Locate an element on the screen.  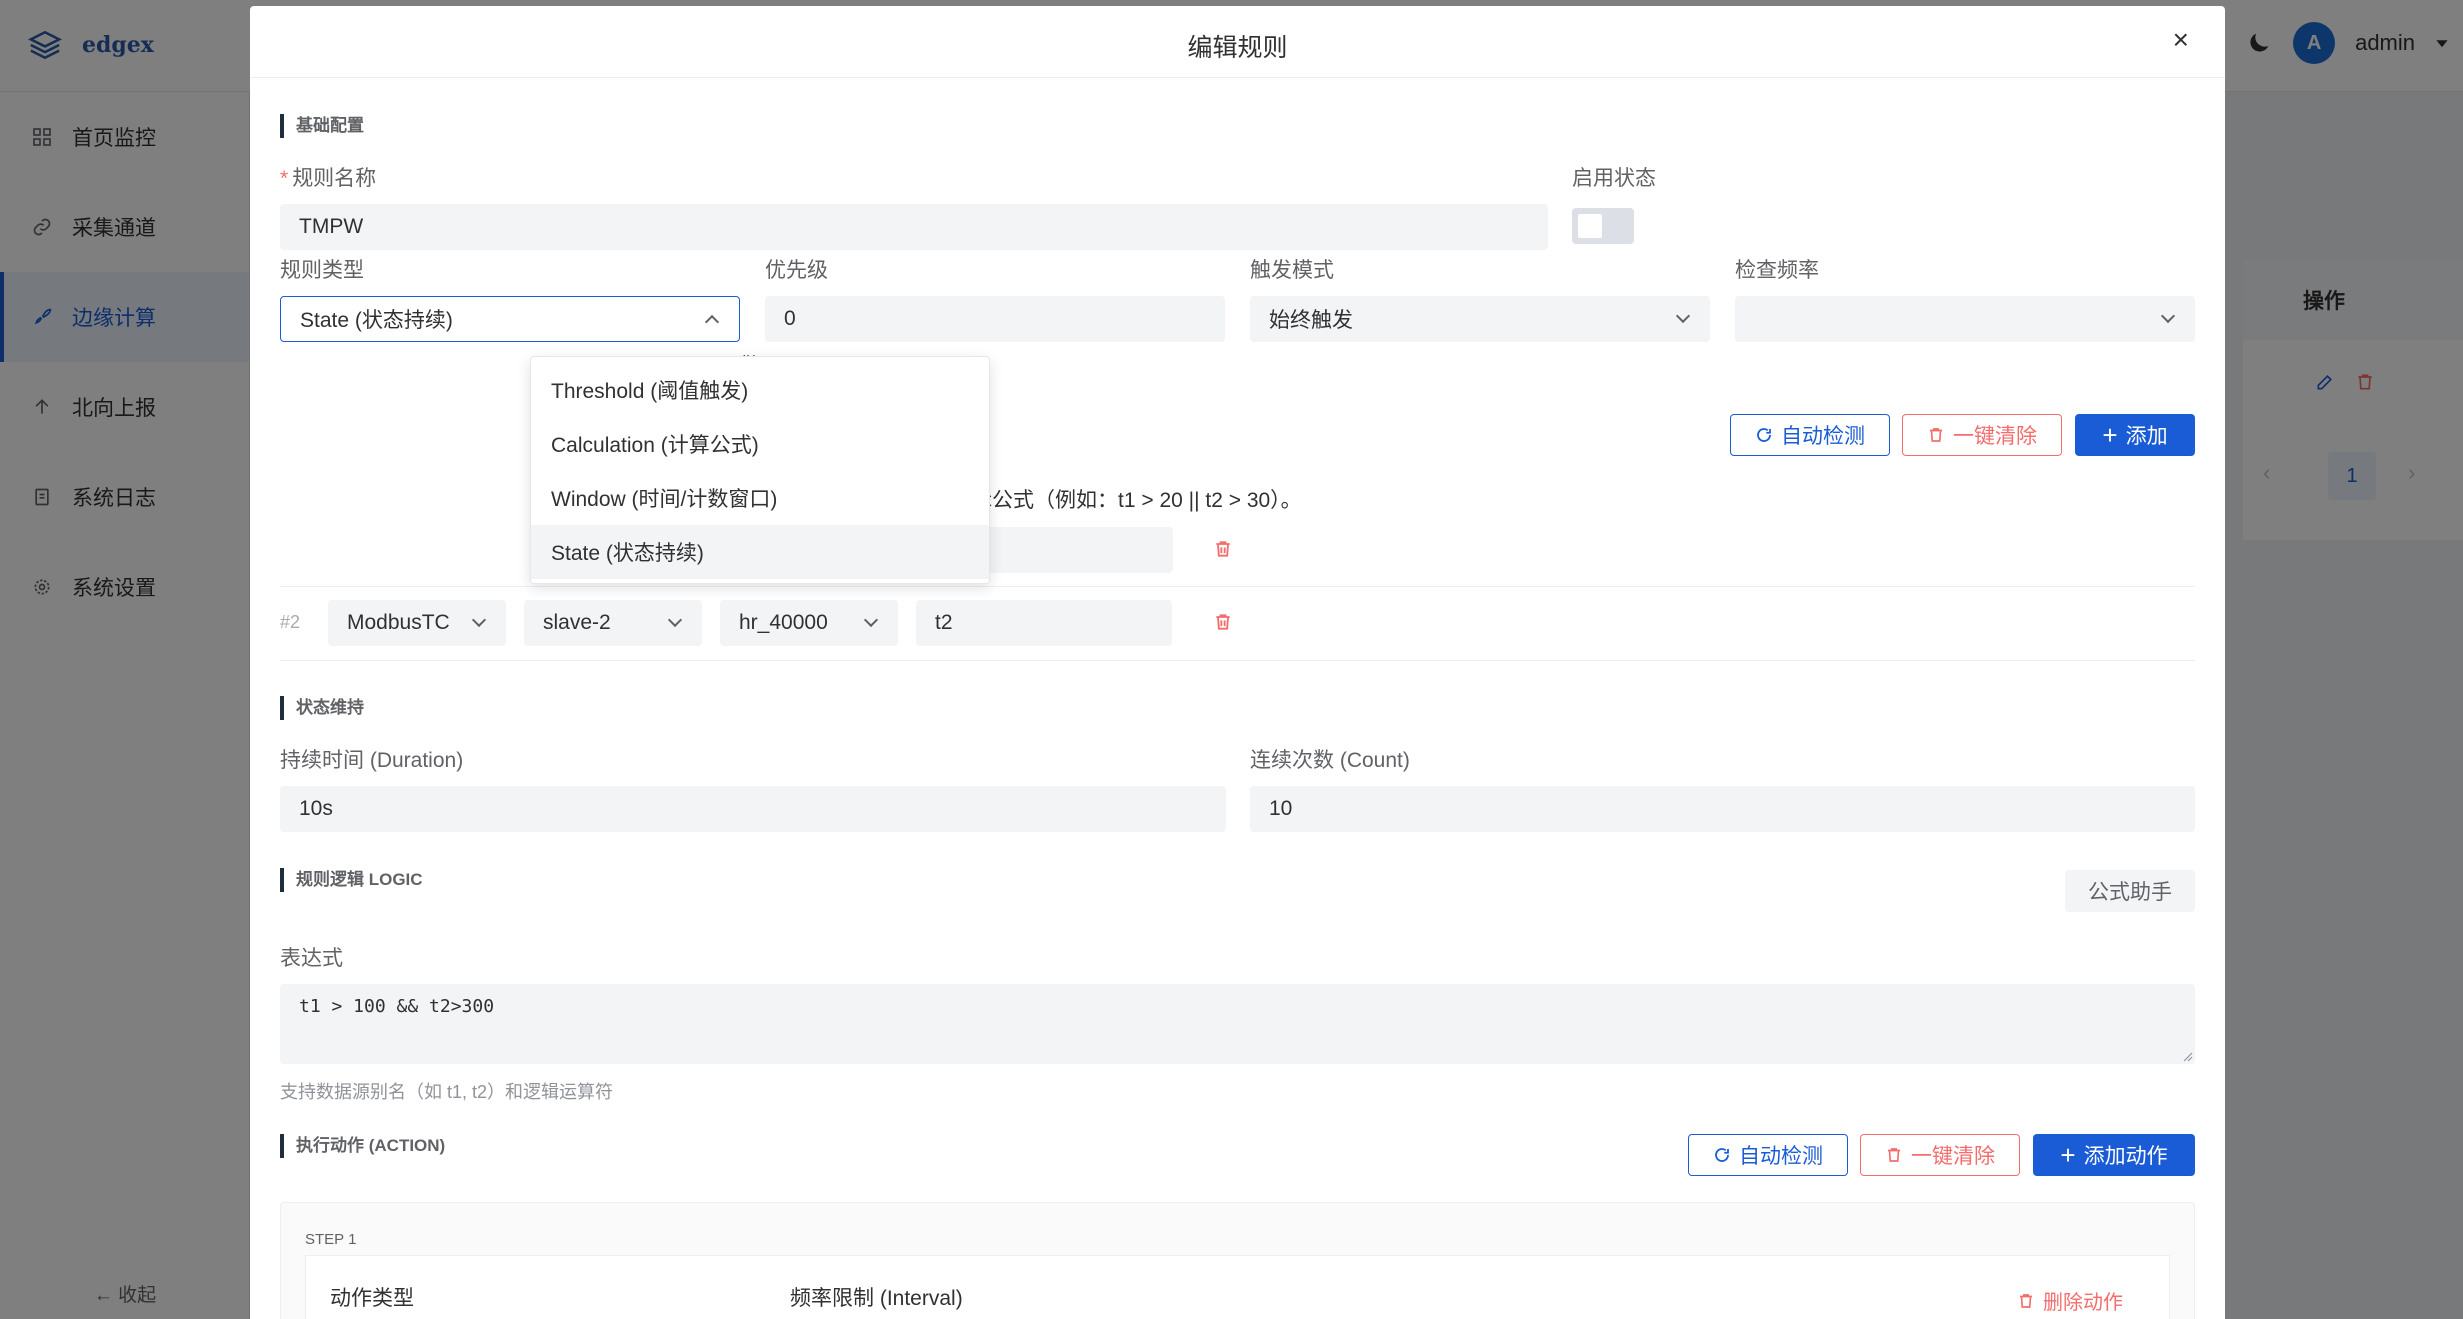
point-select: hr_40000 is located at coordinates (809, 623).